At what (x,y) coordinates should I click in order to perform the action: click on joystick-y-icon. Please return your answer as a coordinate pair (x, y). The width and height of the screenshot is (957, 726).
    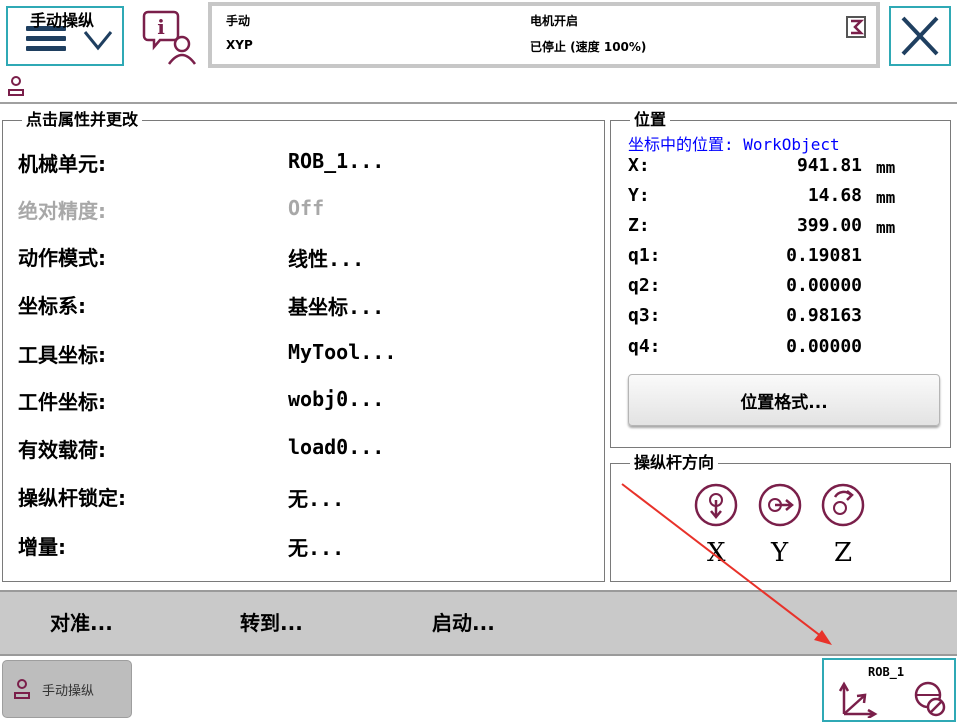
    Looking at the image, I should click on (780, 505).